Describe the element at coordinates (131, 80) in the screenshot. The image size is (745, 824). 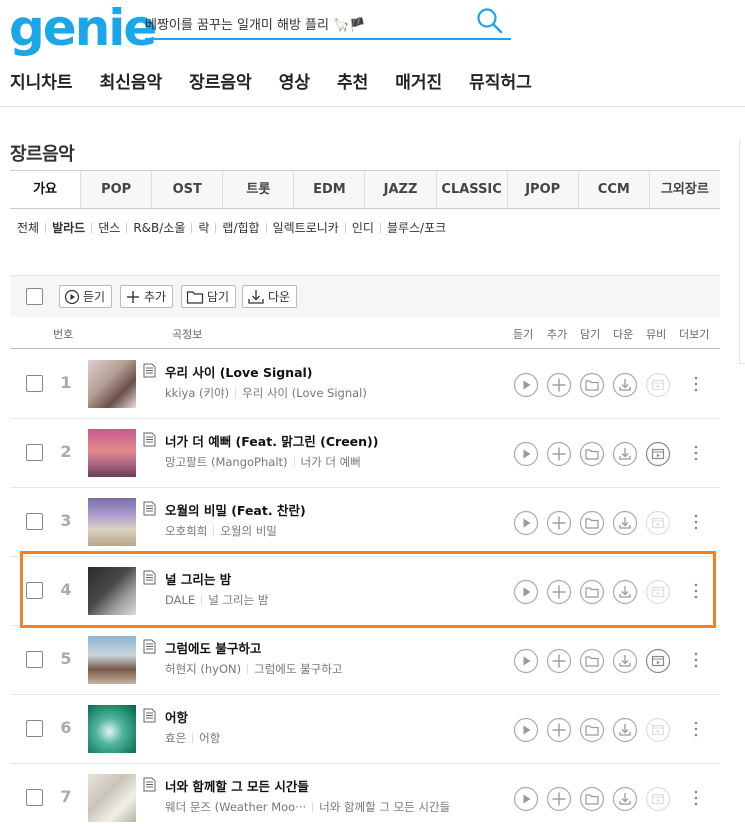
I see `nav-latest: 최신음악` at that location.